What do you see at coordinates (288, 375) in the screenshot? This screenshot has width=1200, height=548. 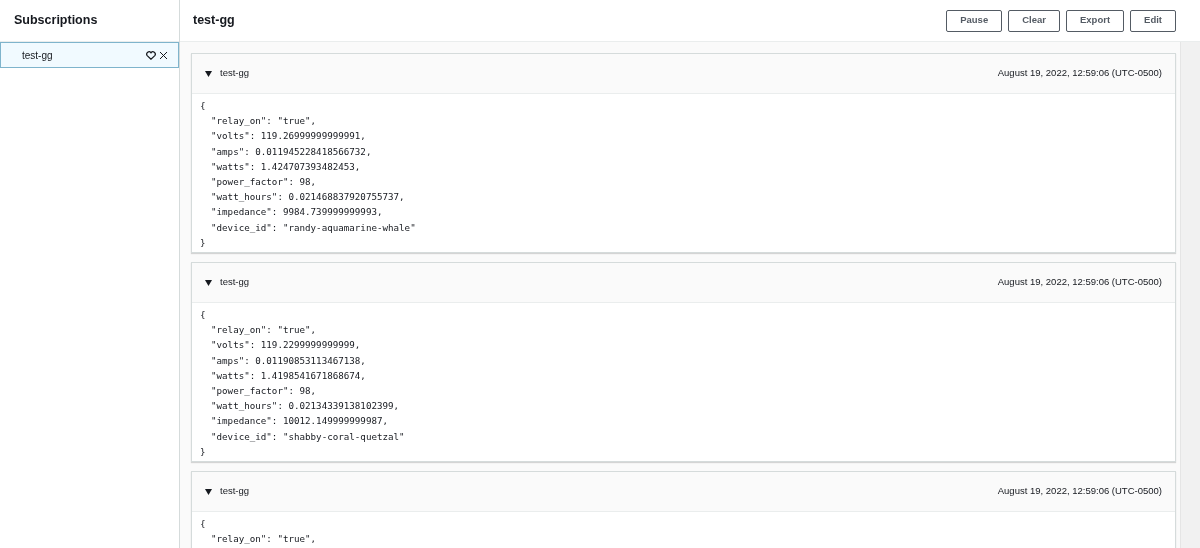 I see `json-line: "watts": 1.4198541671868674,` at bounding box center [288, 375].